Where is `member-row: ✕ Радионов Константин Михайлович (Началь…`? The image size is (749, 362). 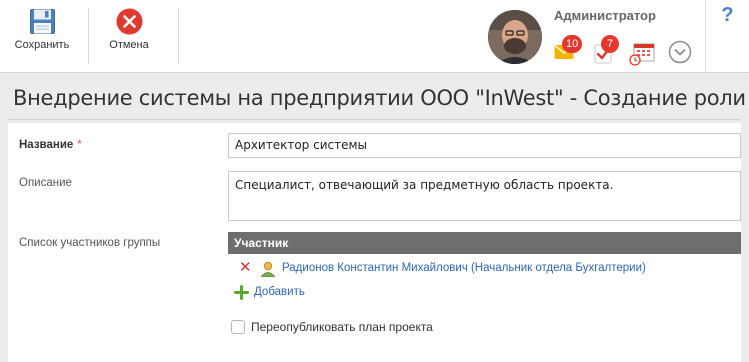
member-row: ✕ Радионов Константин Михайлович (Началь… is located at coordinates (484, 269).